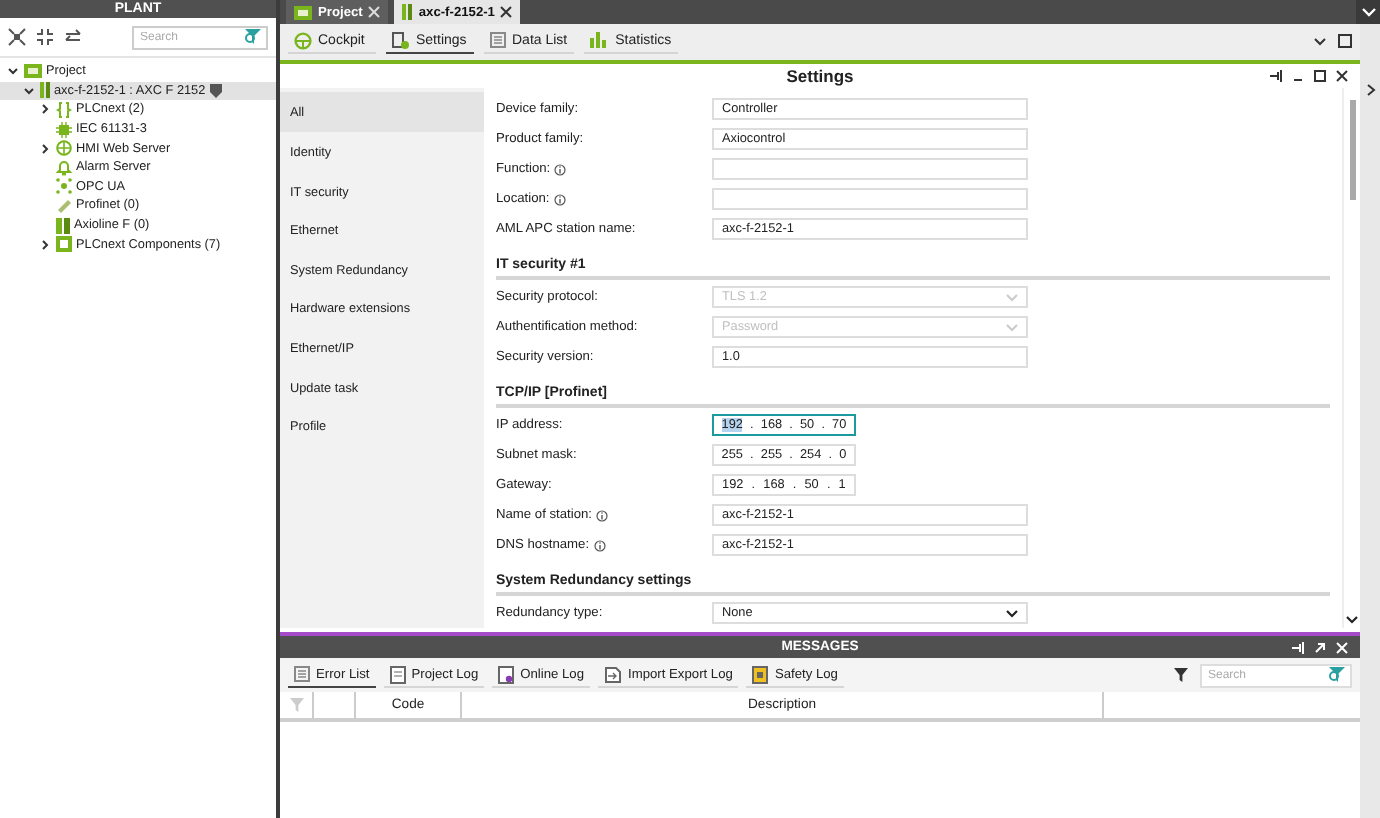 The height and width of the screenshot is (818, 1380). What do you see at coordinates (64, 167) in the screenshot?
I see `bell-icon` at bounding box center [64, 167].